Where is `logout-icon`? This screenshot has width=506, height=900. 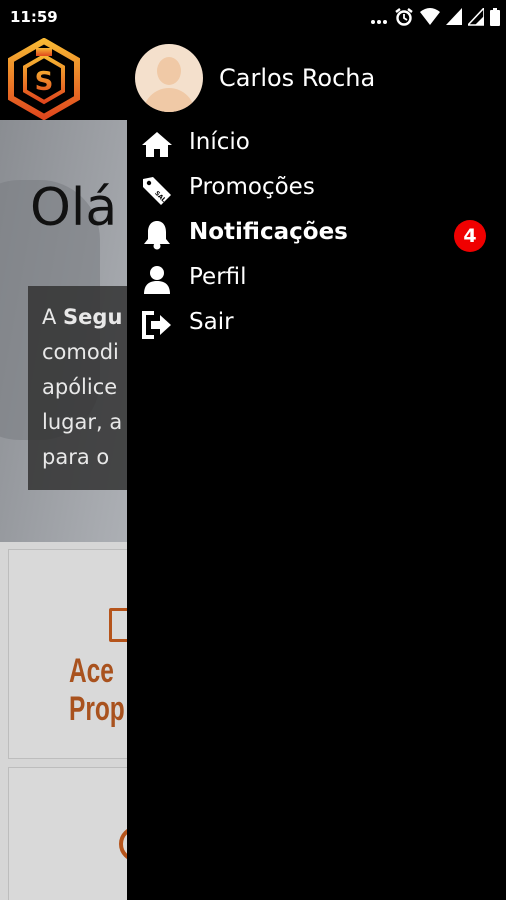 logout-icon is located at coordinates (157, 324).